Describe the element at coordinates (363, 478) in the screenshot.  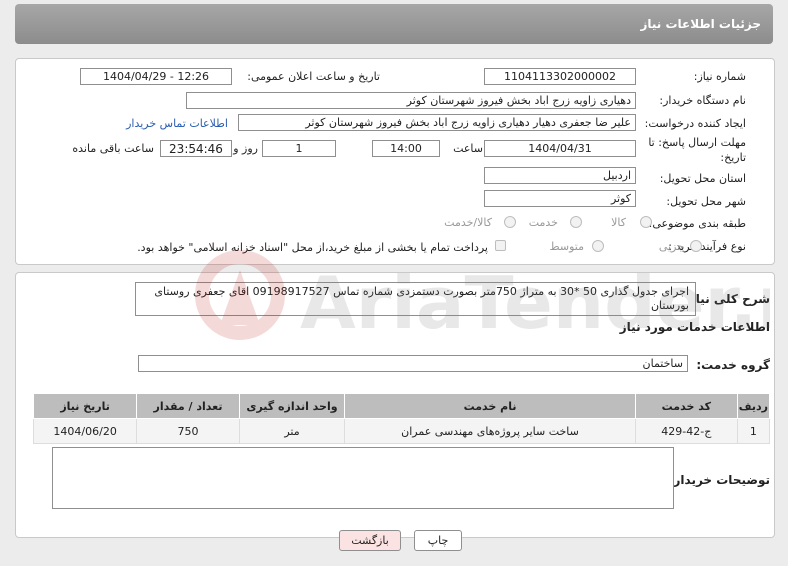
I see `buyer-notes-textarea` at that location.